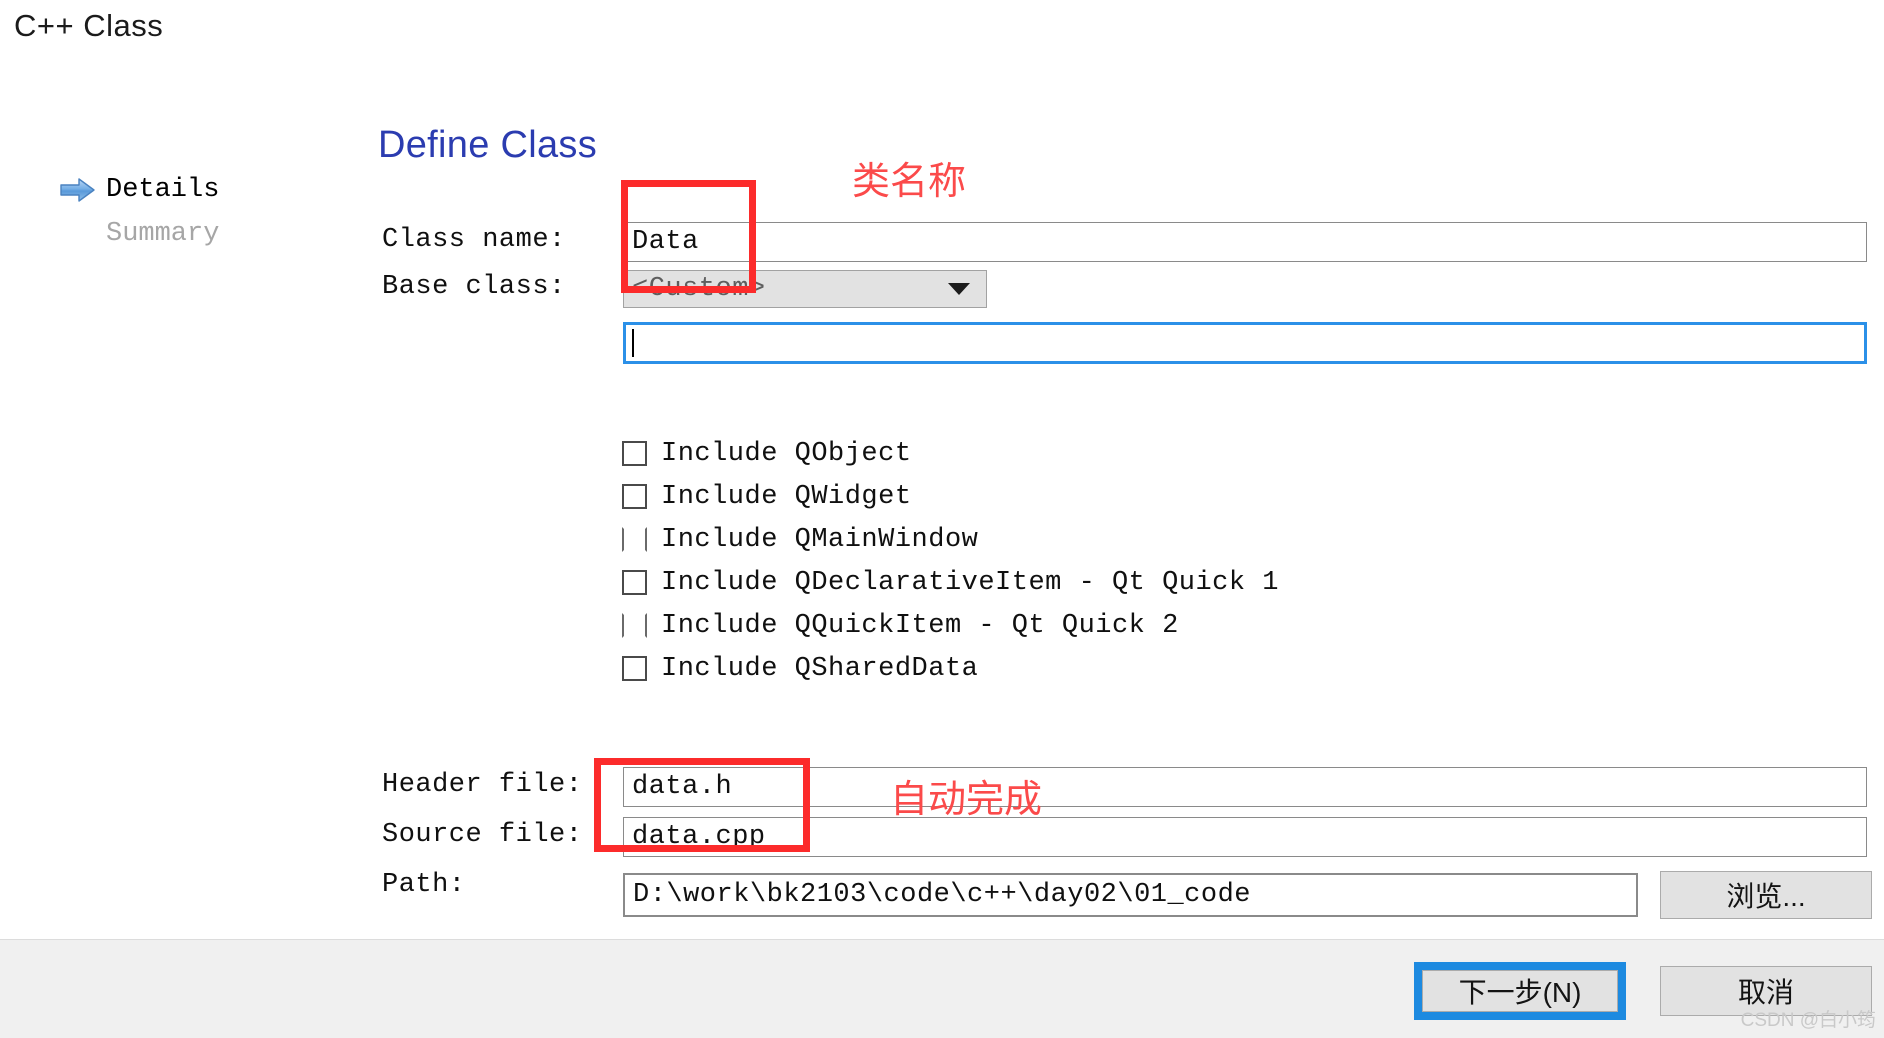 The width and height of the screenshot is (1884, 1038). Describe the element at coordinates (634, 625) in the screenshot. I see `checkbox-qquickitem` at that location.